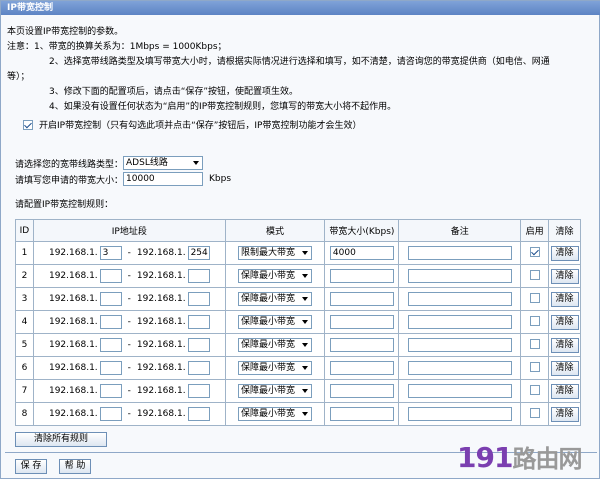 This screenshot has height=479, width=600. I want to click on bandwidth-unit: Kbps, so click(220, 179).